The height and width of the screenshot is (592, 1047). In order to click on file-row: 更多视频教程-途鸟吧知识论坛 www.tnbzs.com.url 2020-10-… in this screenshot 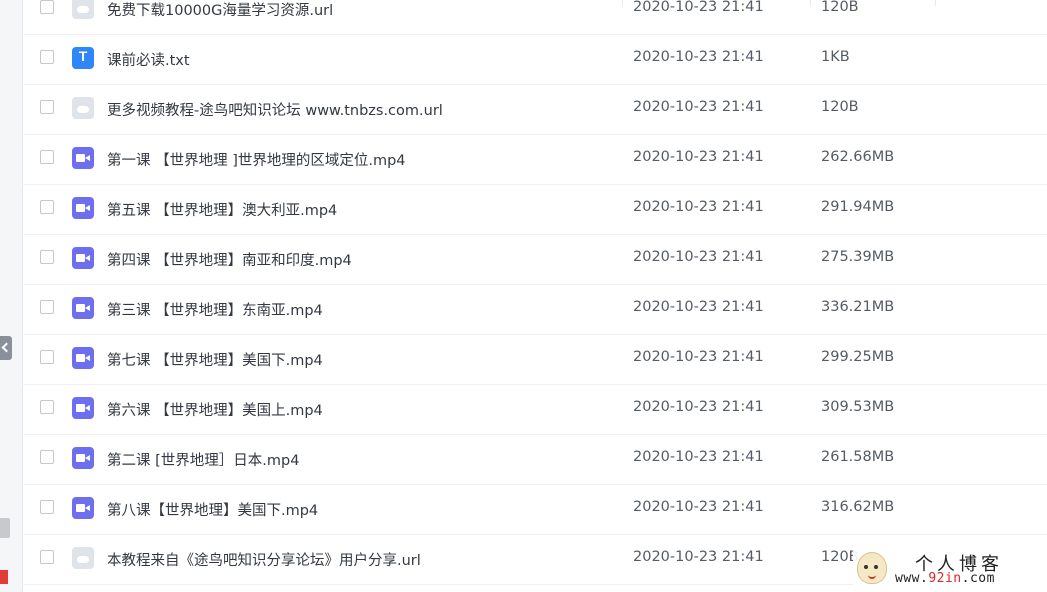, I will do `click(534, 109)`.